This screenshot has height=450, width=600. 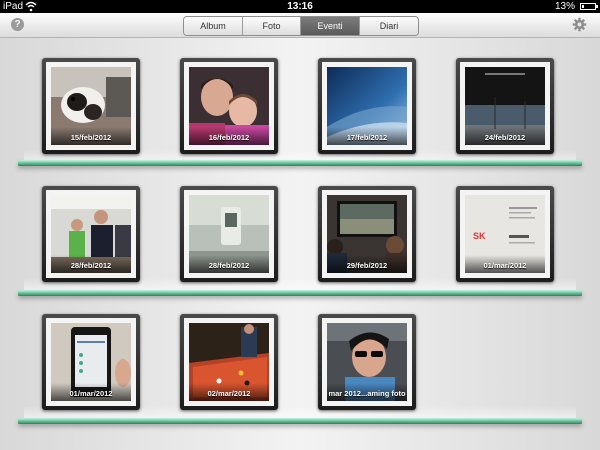 I want to click on event-tile: 17/feb/2012, so click(x=367, y=106).